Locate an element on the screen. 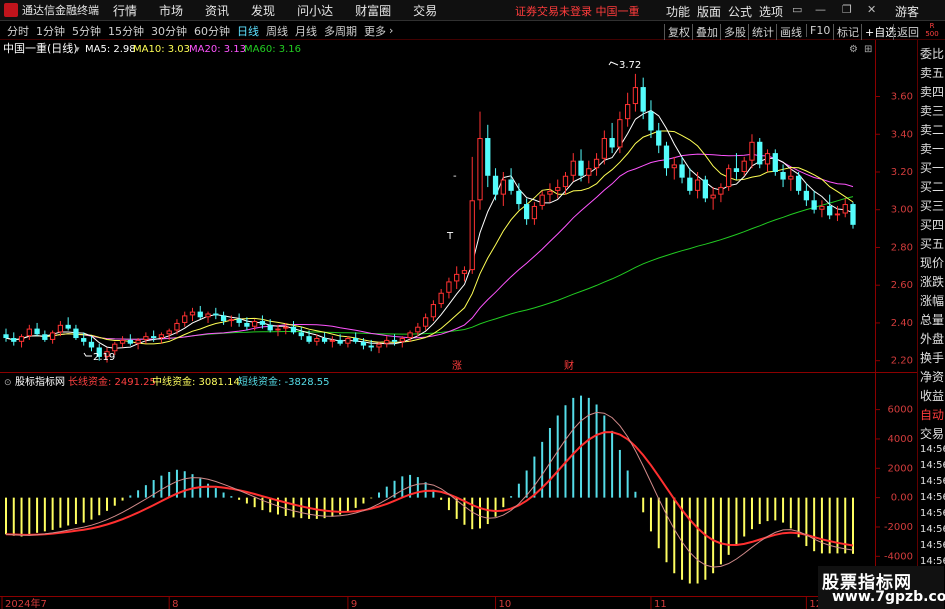 This screenshot has height=609, width=945. menu-item-options: 选项 is located at coordinates (771, 11).